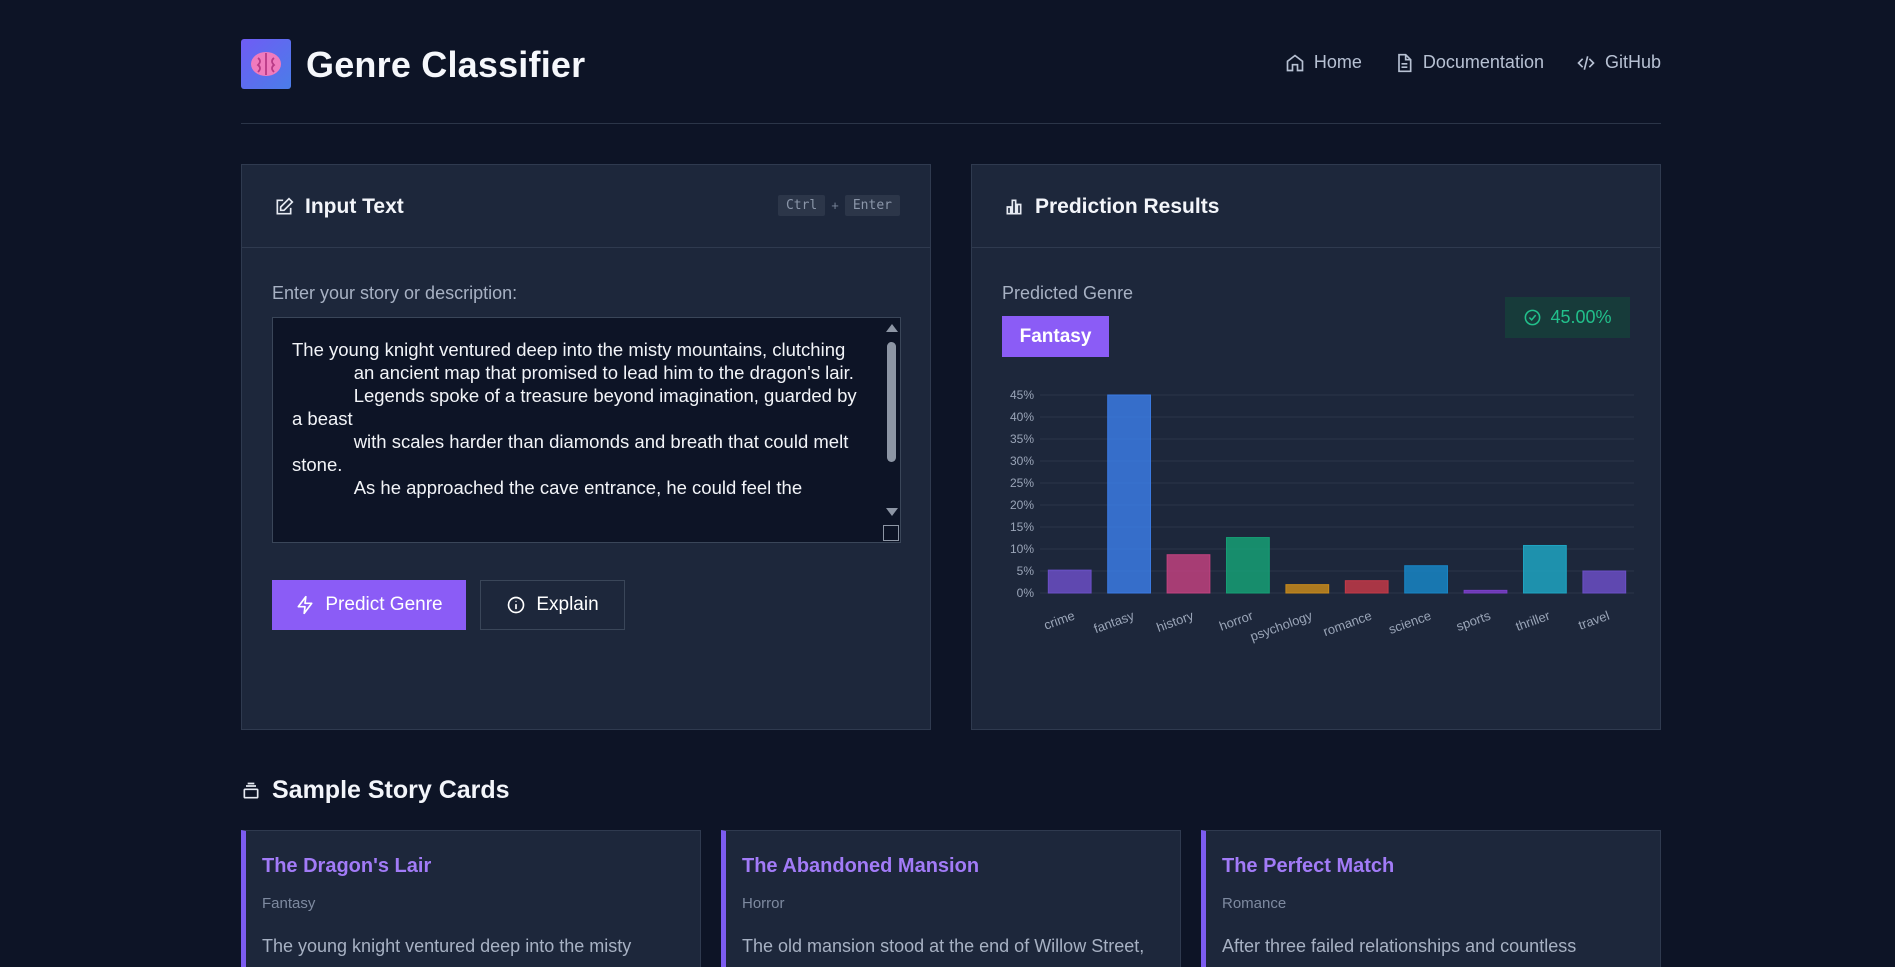 This screenshot has width=1895, height=967. Describe the element at coordinates (1022, 527) in the screenshot. I see `y-tick-label: 15%` at that location.